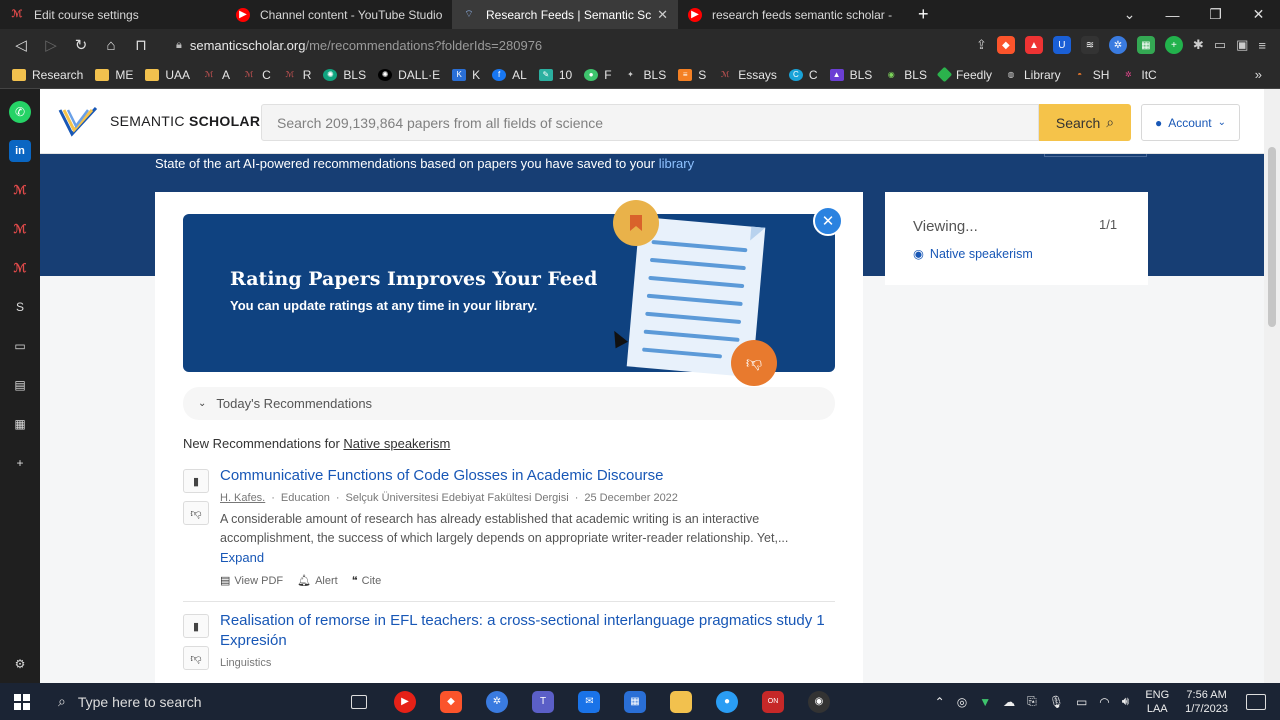 The image size is (1280, 720). Describe the element at coordinates (81, 45) in the screenshot. I see `reload-icon: ↻` at that location.